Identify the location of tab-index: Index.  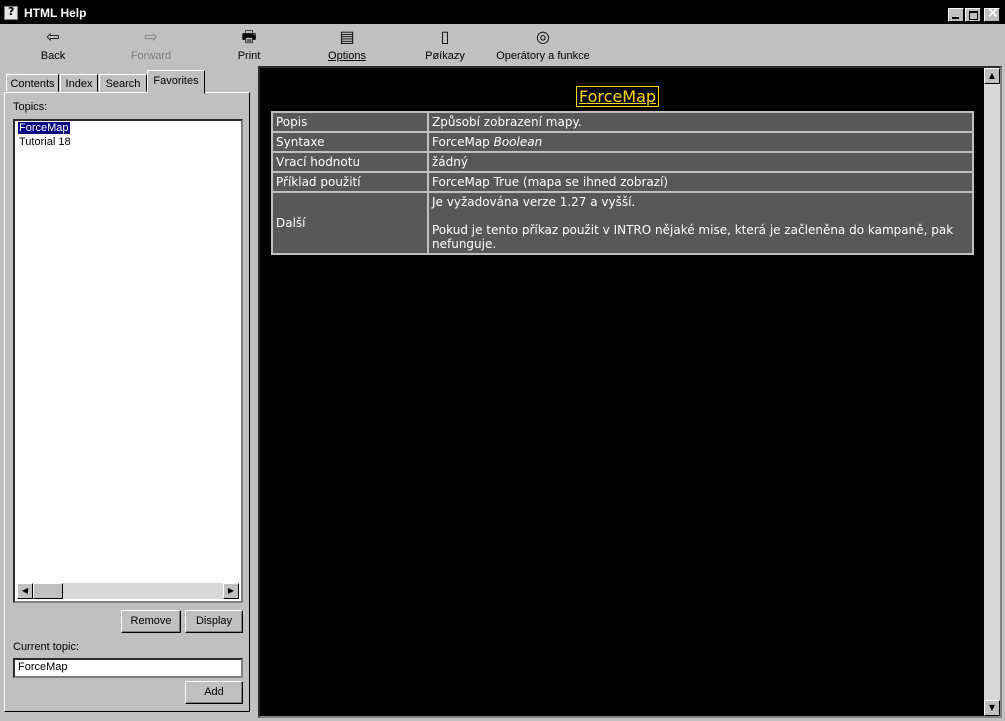
(79, 83).